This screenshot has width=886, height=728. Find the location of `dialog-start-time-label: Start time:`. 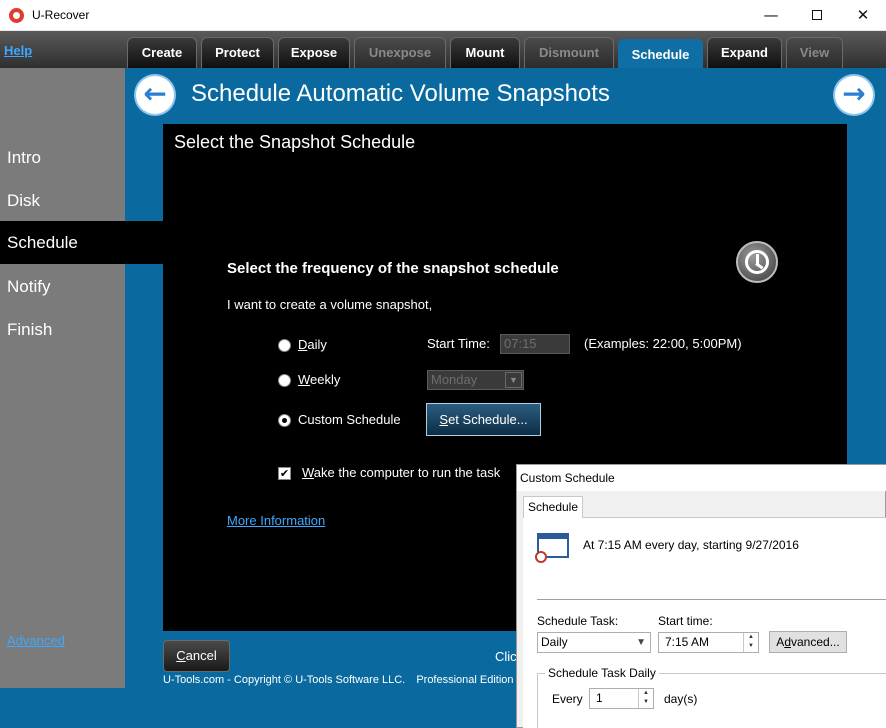

dialog-start-time-label: Start time: is located at coordinates (685, 621).